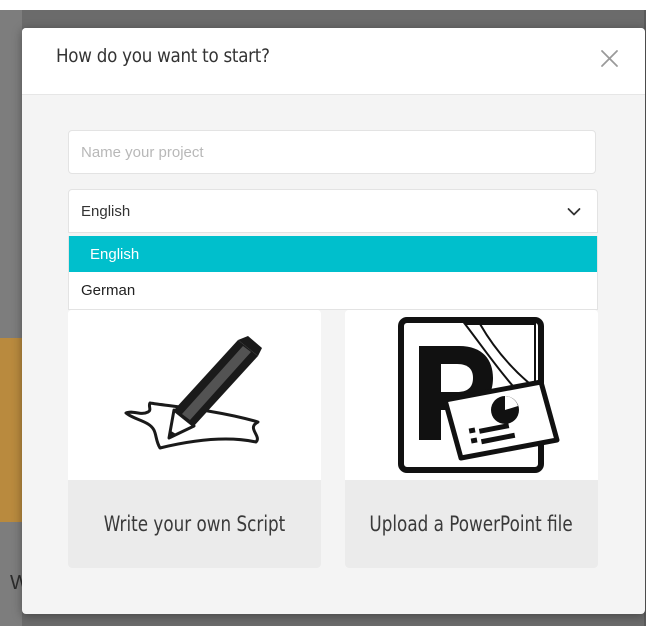  Describe the element at coordinates (106, 211) in the screenshot. I see `language-select-value: English` at that location.